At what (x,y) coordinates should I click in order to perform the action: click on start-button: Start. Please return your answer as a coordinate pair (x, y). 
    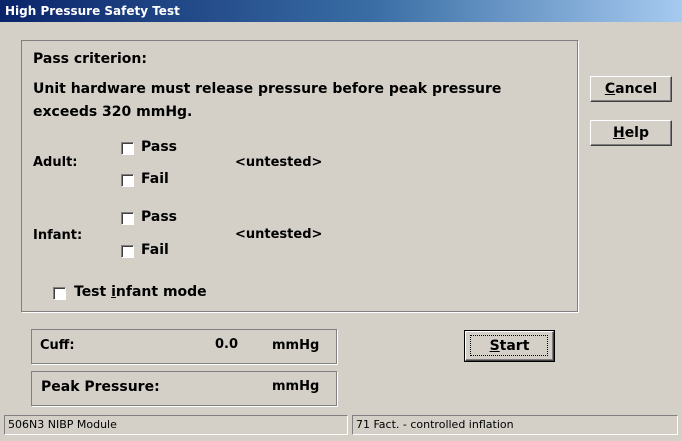
    Looking at the image, I should click on (509, 346).